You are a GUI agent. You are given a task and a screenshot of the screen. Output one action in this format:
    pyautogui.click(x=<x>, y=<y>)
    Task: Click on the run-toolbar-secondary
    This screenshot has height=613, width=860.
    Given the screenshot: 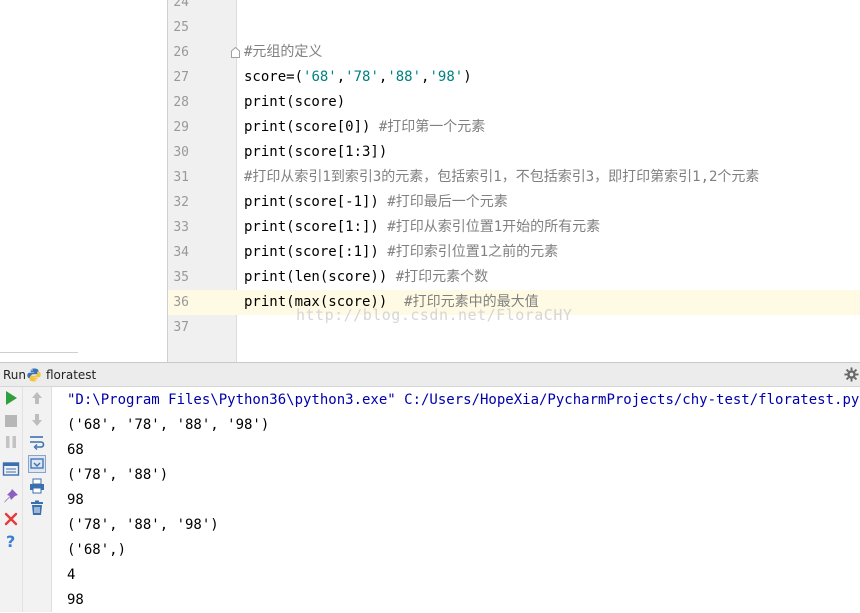 What is the action you would take?
    pyautogui.click(x=37, y=499)
    